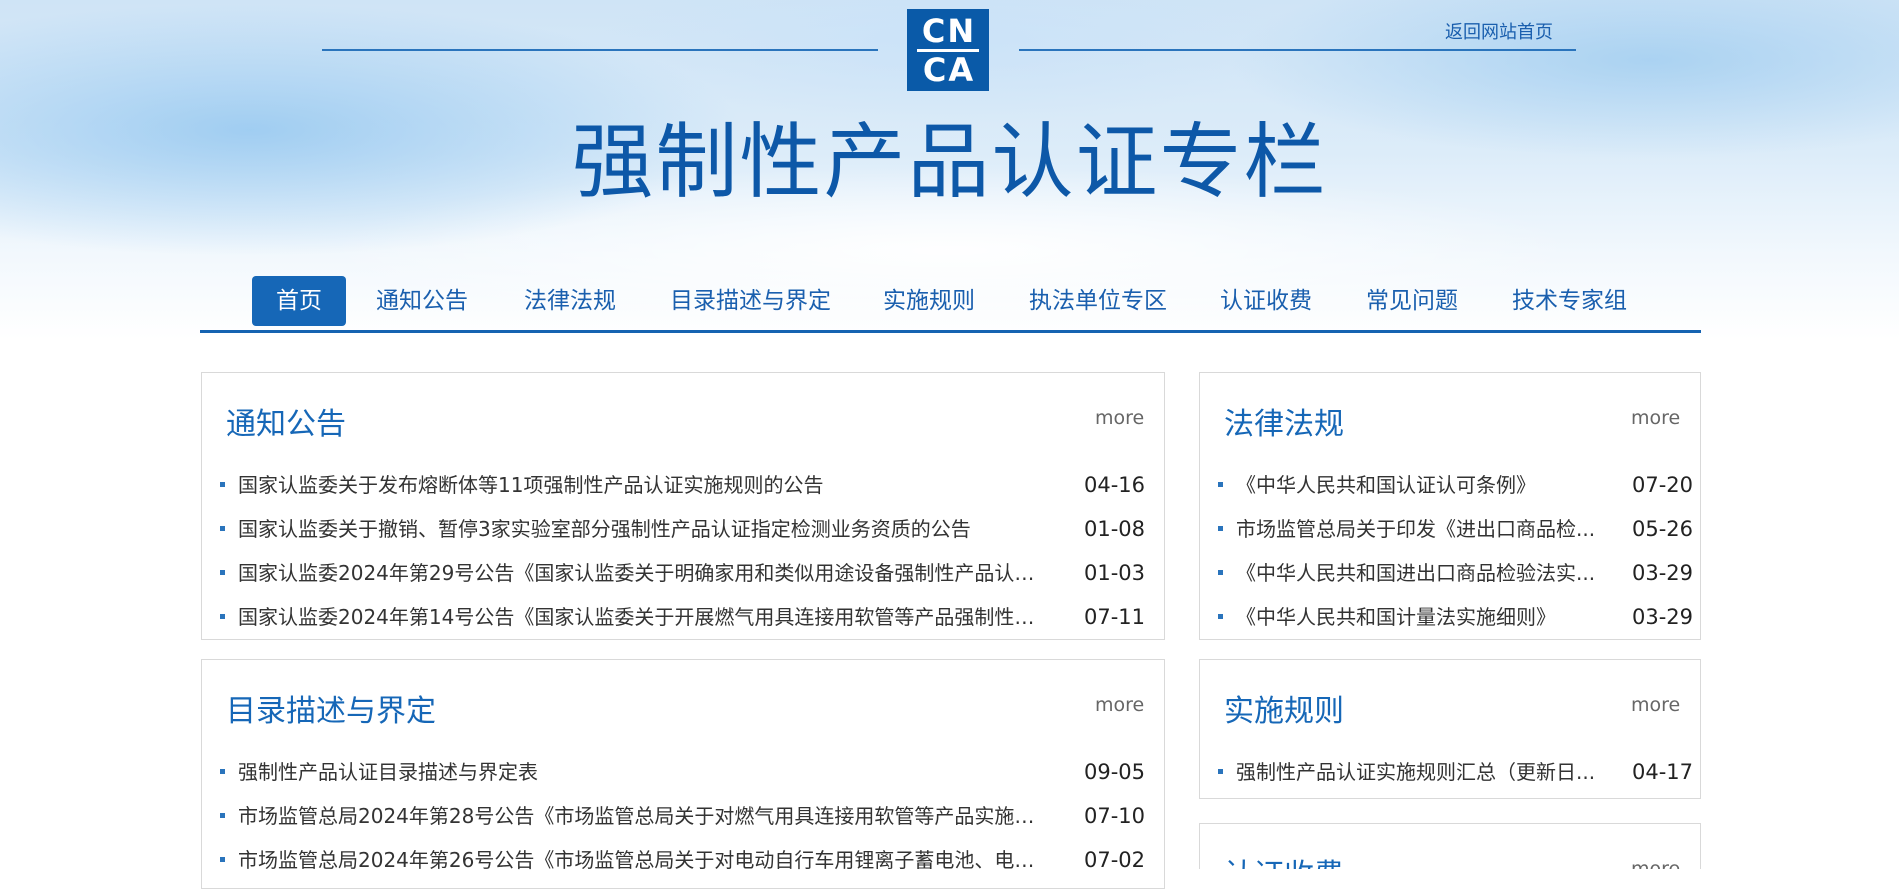 Image resolution: width=1899 pixels, height=889 pixels. Describe the element at coordinates (1115, 860) in the screenshot. I see `item-date: 07-02` at that location.